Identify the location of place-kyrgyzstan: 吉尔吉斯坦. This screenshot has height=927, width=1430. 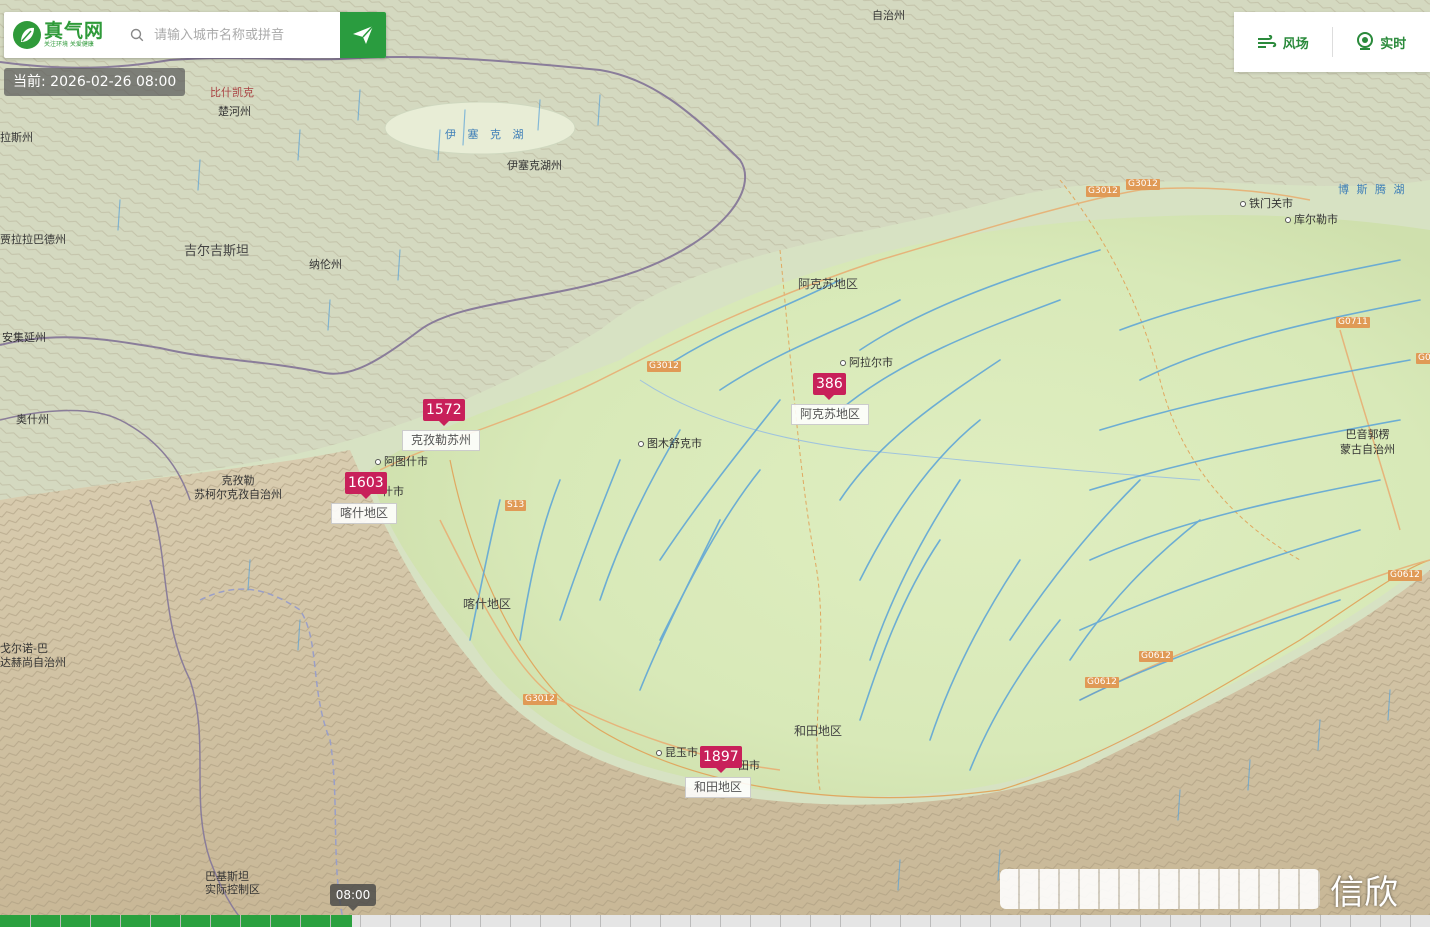
(217, 251).